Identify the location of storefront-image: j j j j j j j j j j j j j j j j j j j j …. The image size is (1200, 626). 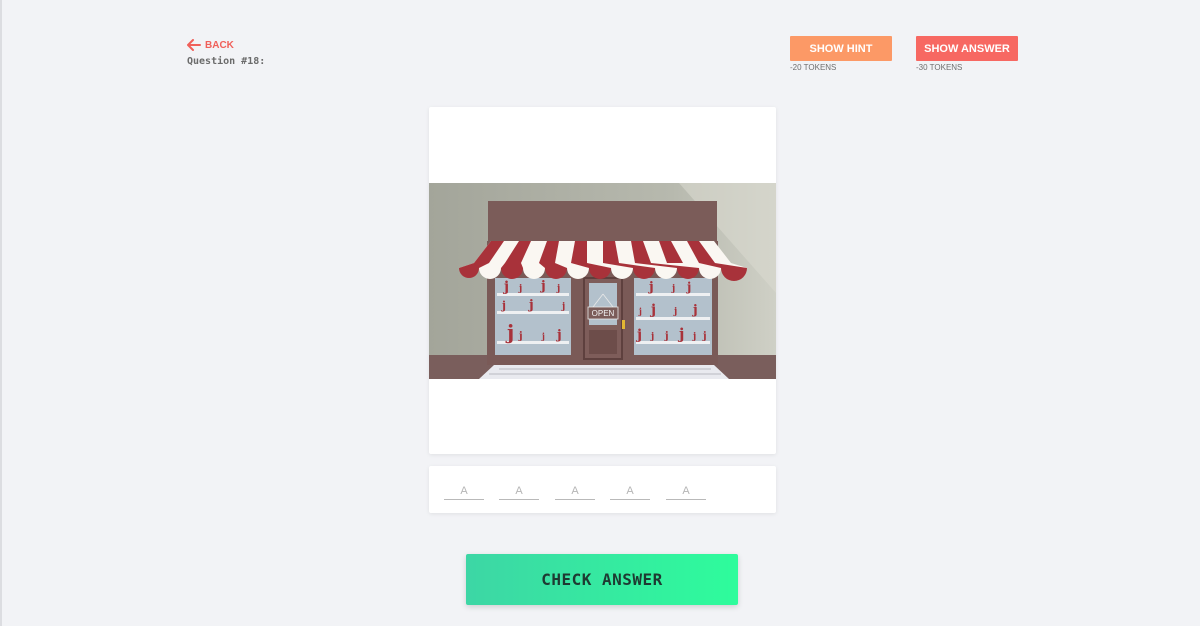
(602, 281).